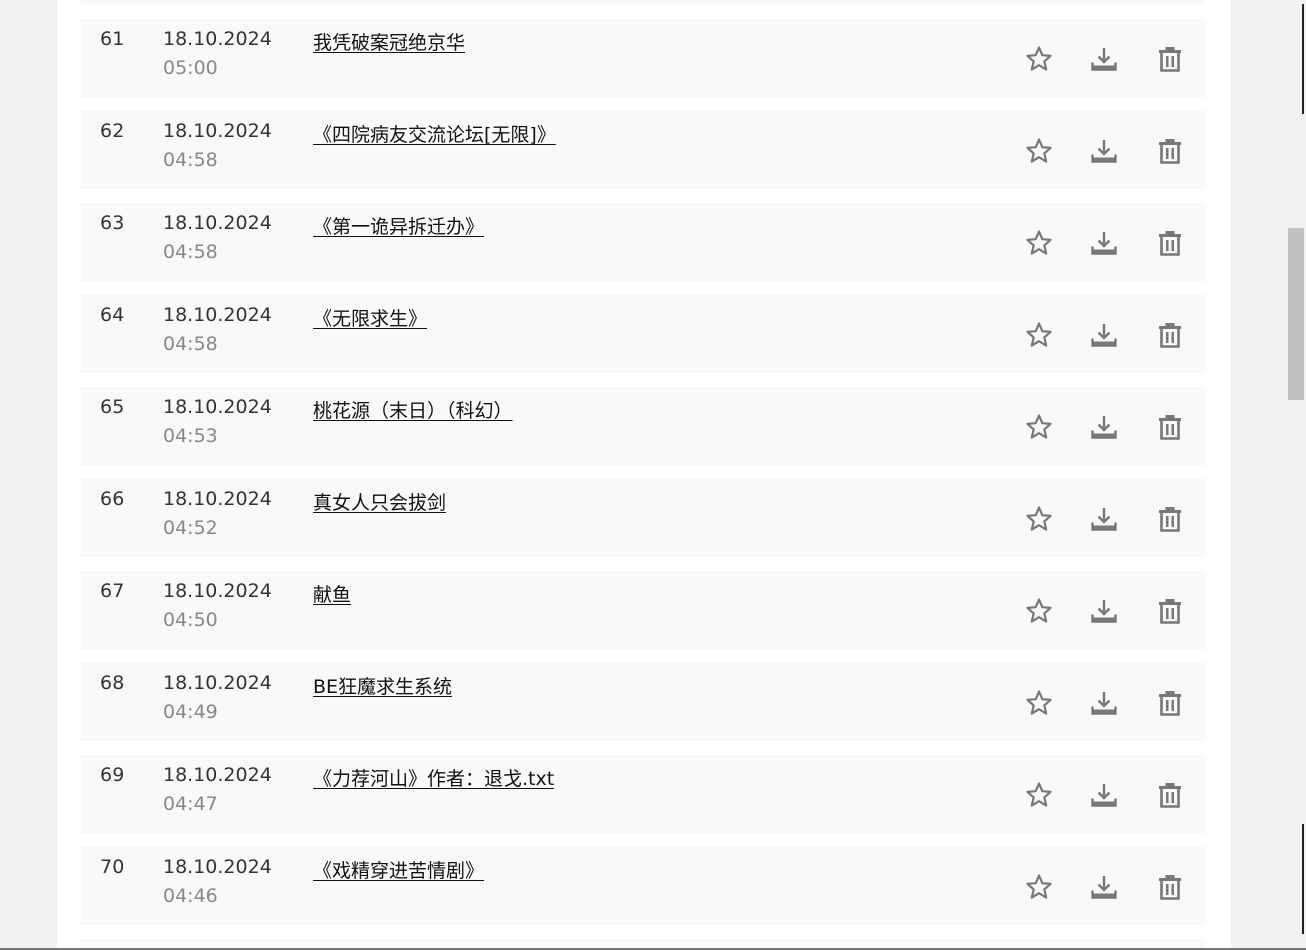  I want to click on history-row: 68 18.10.2024 04:49 BE狂魔求生系统, so click(643, 702).